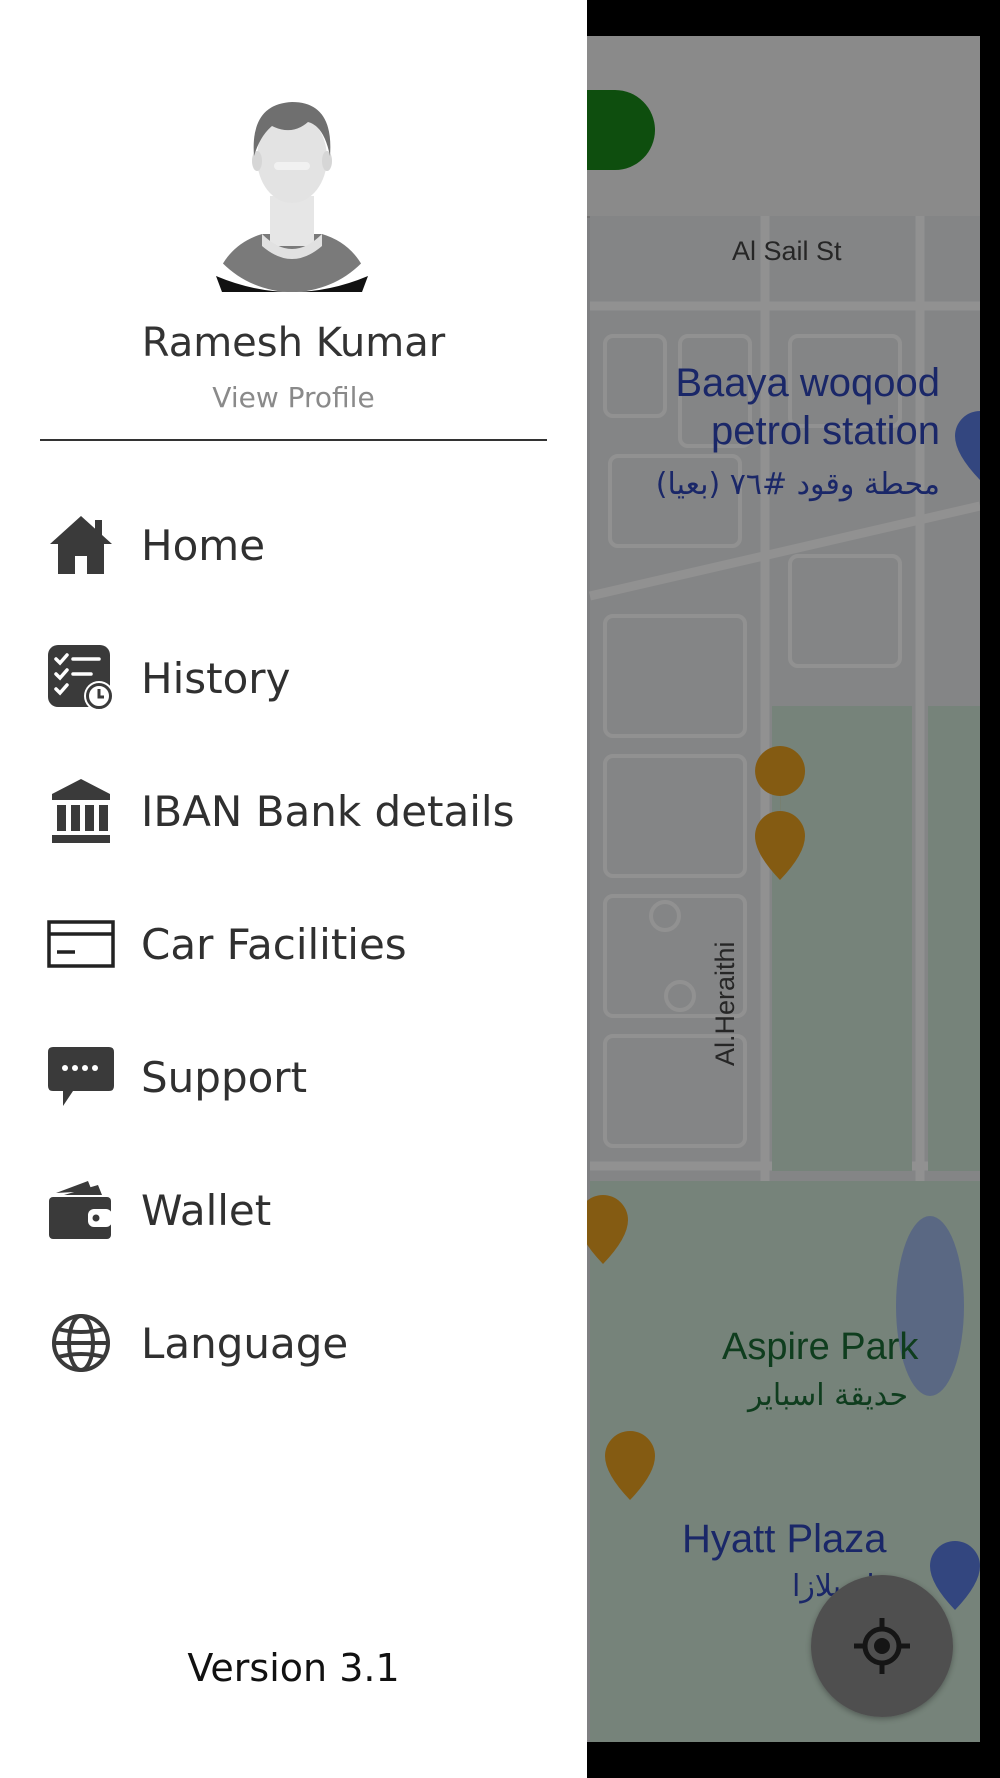 The image size is (1000, 1778). Describe the element at coordinates (293, 1668) in the screenshot. I see `app-version: Version 3.1` at that location.